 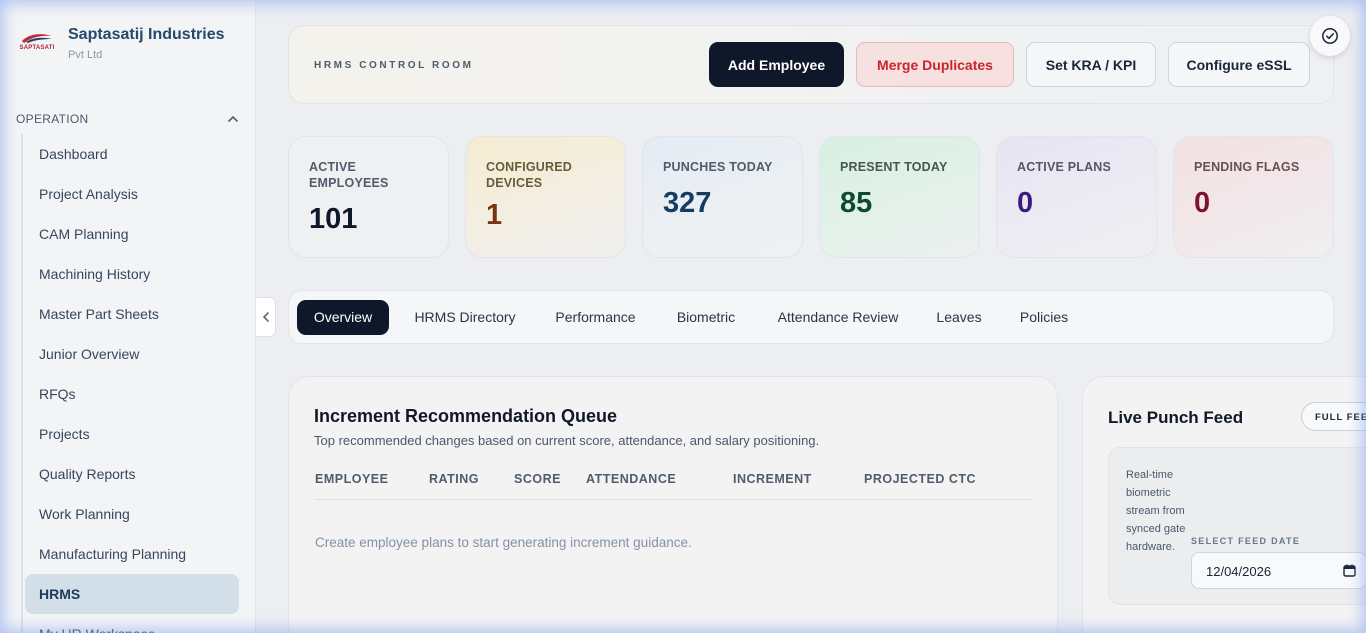 What do you see at coordinates (233, 118) in the screenshot?
I see `chevron-up-icon` at bounding box center [233, 118].